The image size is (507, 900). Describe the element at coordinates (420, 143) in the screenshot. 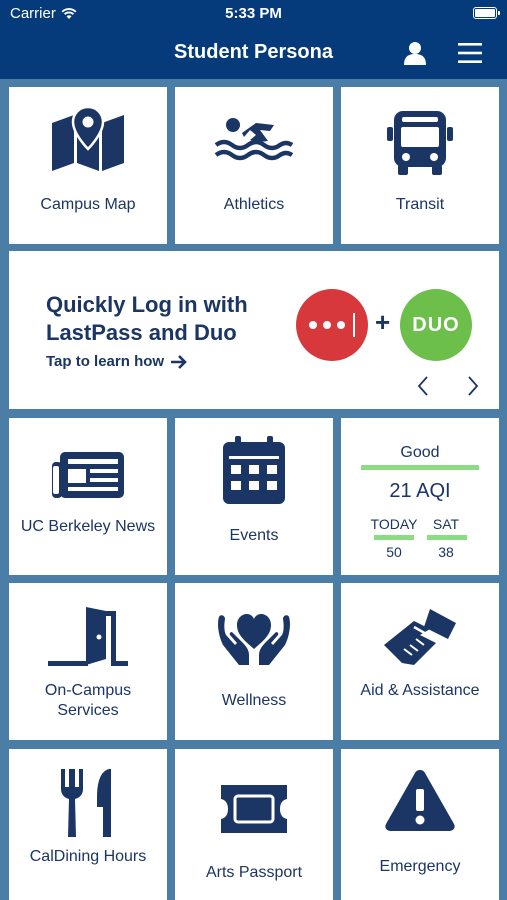

I see `bus-icon` at that location.